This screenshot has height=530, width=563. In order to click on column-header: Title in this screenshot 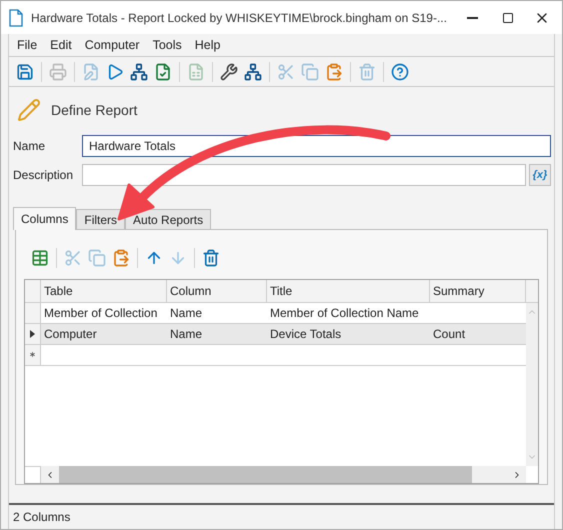, I will do `click(348, 291)`.